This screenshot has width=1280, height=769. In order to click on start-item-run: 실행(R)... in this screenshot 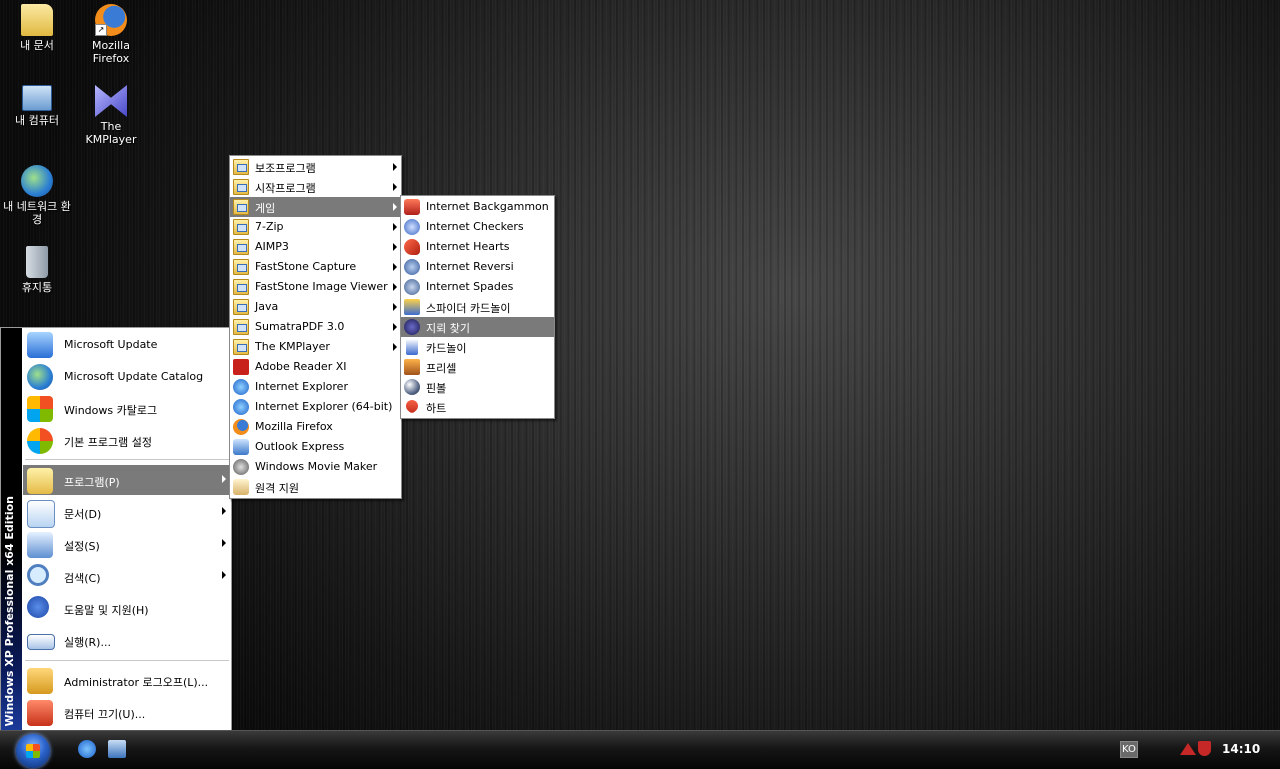, I will do `click(126, 640)`.